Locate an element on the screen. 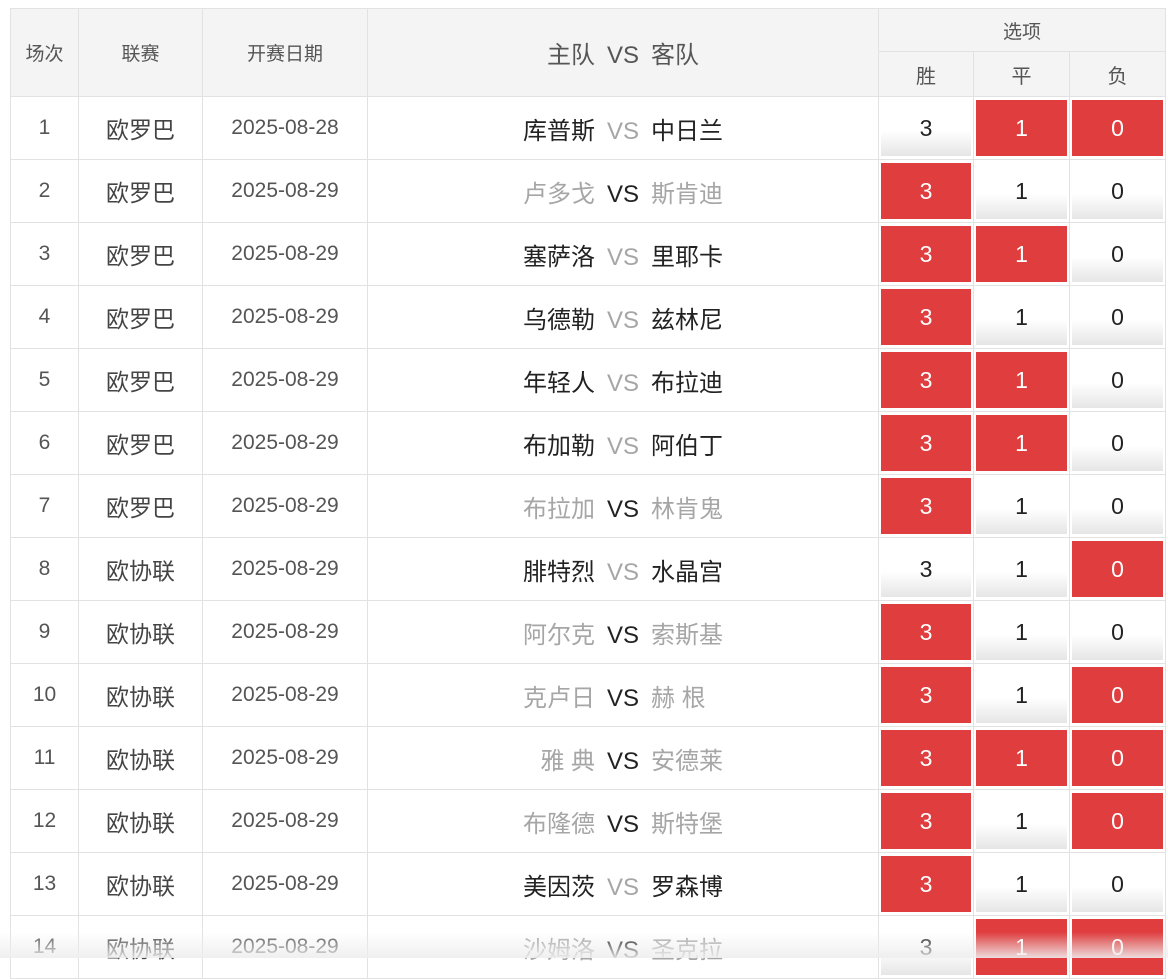 This screenshot has height=979, width=1168. match-teams: 乌德勒 VS 兹林尼 is located at coordinates (623, 317).